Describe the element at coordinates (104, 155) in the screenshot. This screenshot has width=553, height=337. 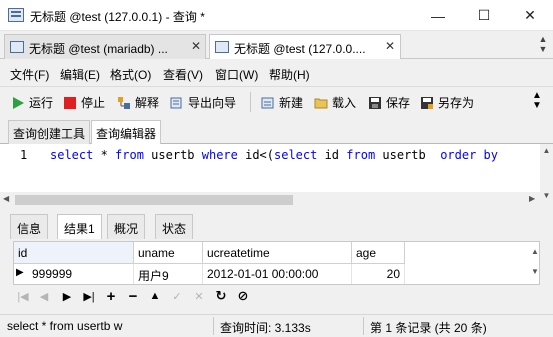
I see `sql-text: *` at that location.